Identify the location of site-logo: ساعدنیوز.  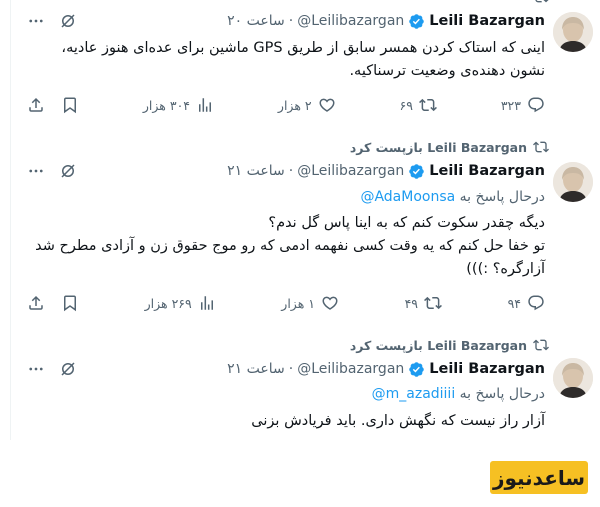
(539, 477).